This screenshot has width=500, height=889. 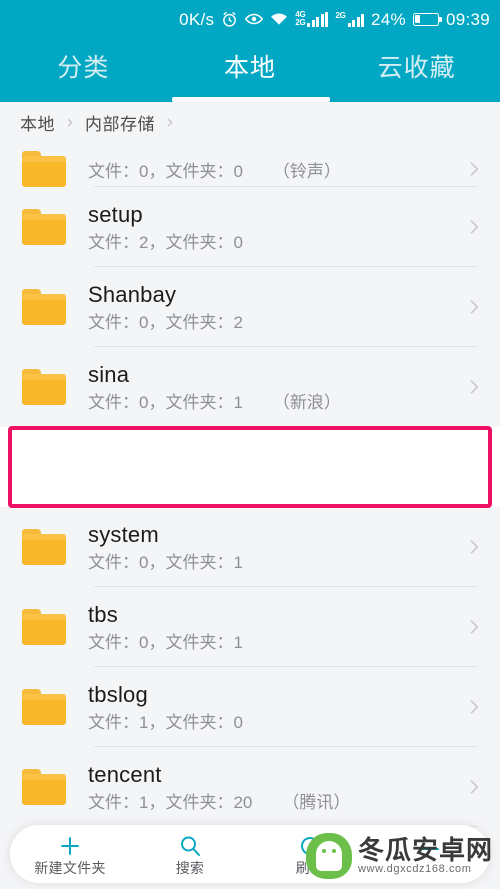 What do you see at coordinates (251, 99) in the screenshot?
I see `active-tab-indicator` at bounding box center [251, 99].